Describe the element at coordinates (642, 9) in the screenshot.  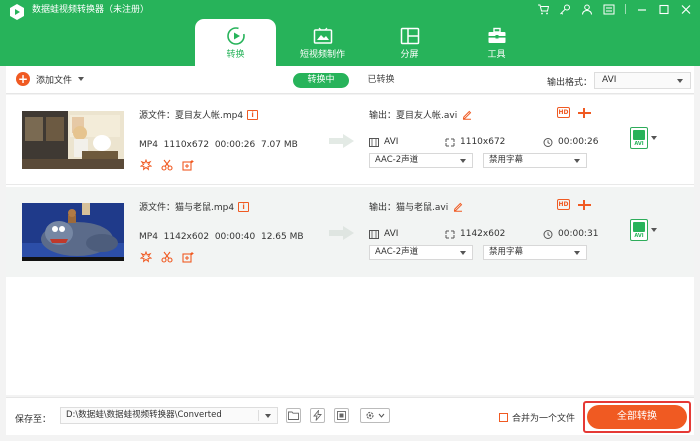
I see `minimize-icon` at that location.